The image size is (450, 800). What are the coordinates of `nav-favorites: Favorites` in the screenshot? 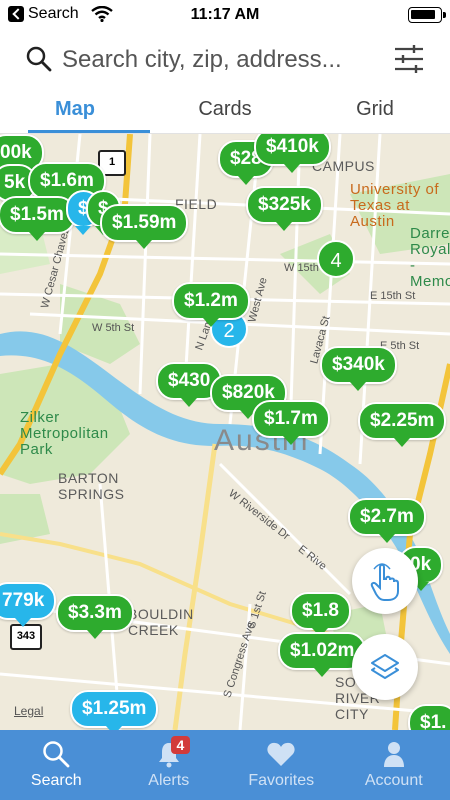 It's located at (281, 765).